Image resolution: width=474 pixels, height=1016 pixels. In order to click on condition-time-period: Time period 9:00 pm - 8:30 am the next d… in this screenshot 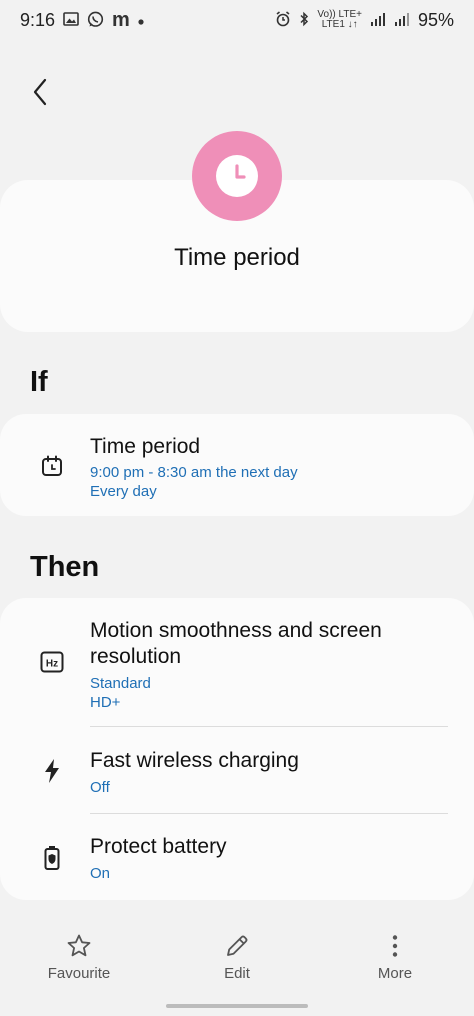, I will do `click(237, 465)`.